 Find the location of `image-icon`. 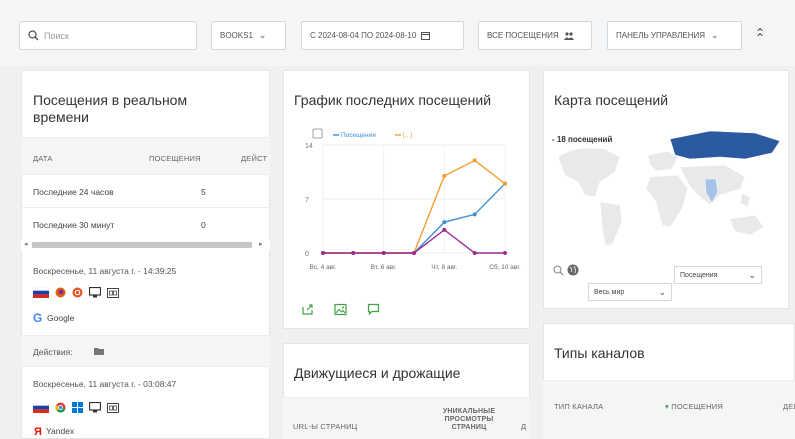

image-icon is located at coordinates (340, 309).